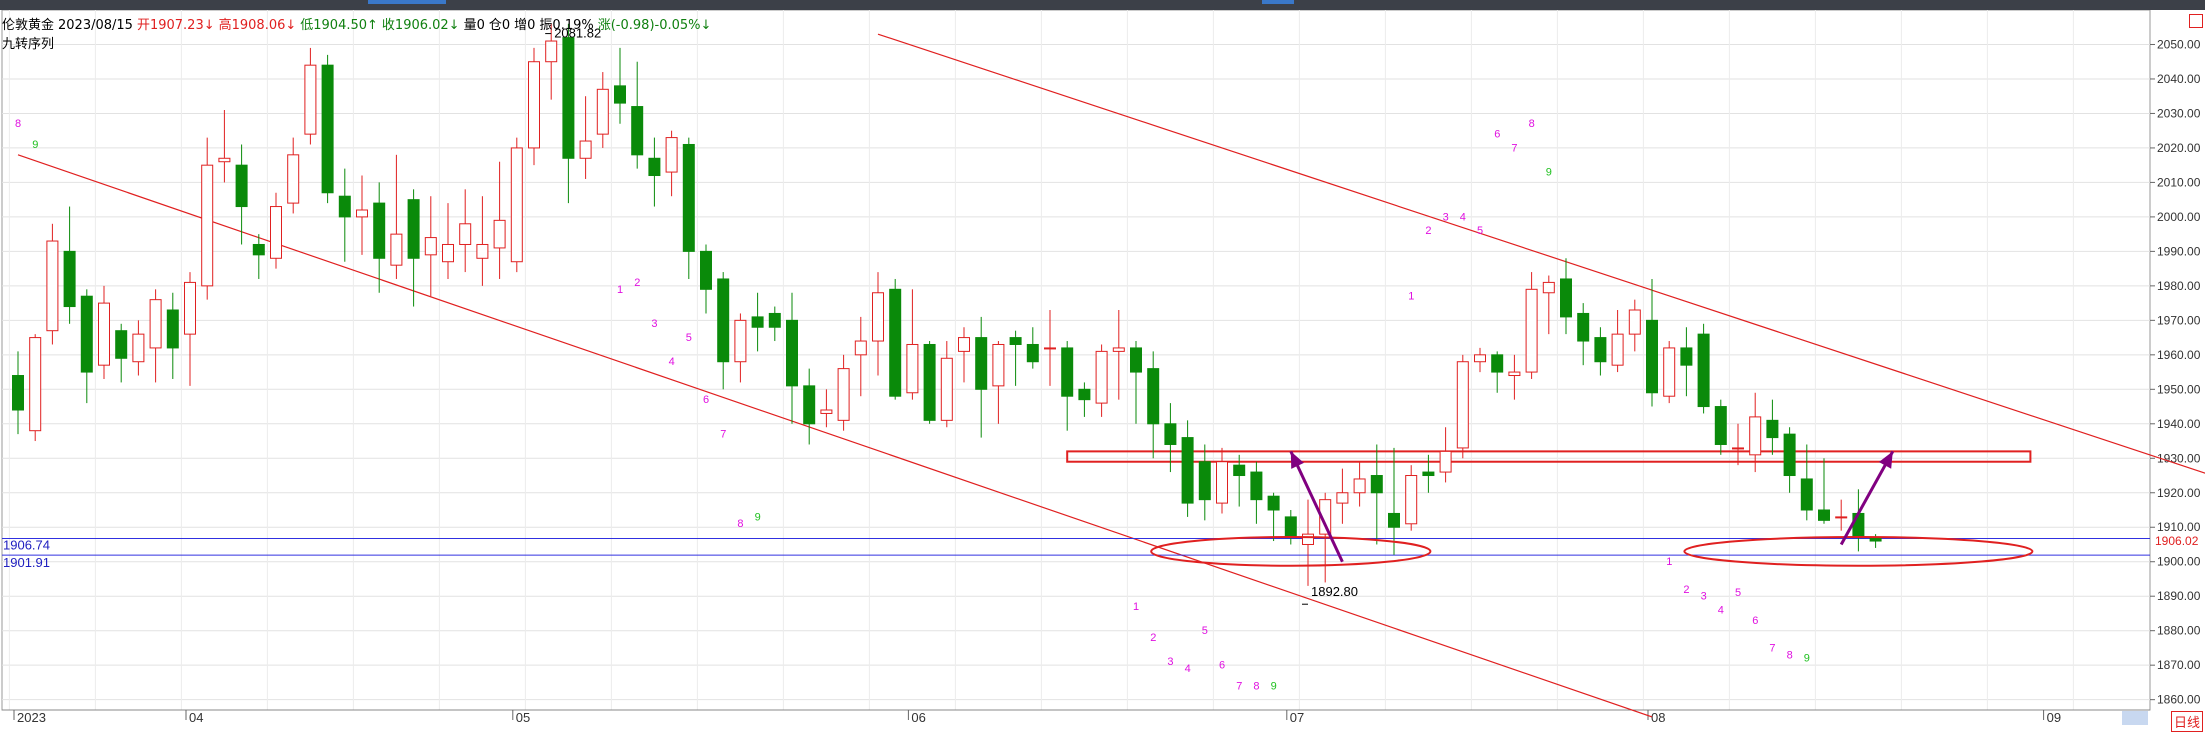 This screenshot has height=735, width=2205. What do you see at coordinates (2177, 541) in the screenshot?
I see `current-price-label: 1906.02` at bounding box center [2177, 541].